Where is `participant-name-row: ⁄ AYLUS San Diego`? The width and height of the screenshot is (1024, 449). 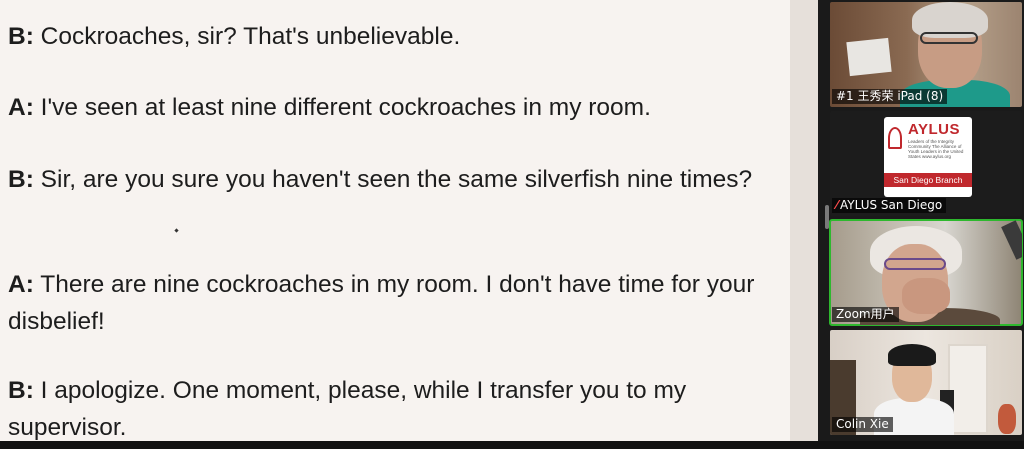
participant-name-row: ⁄ AYLUS San Diego is located at coordinates (889, 205).